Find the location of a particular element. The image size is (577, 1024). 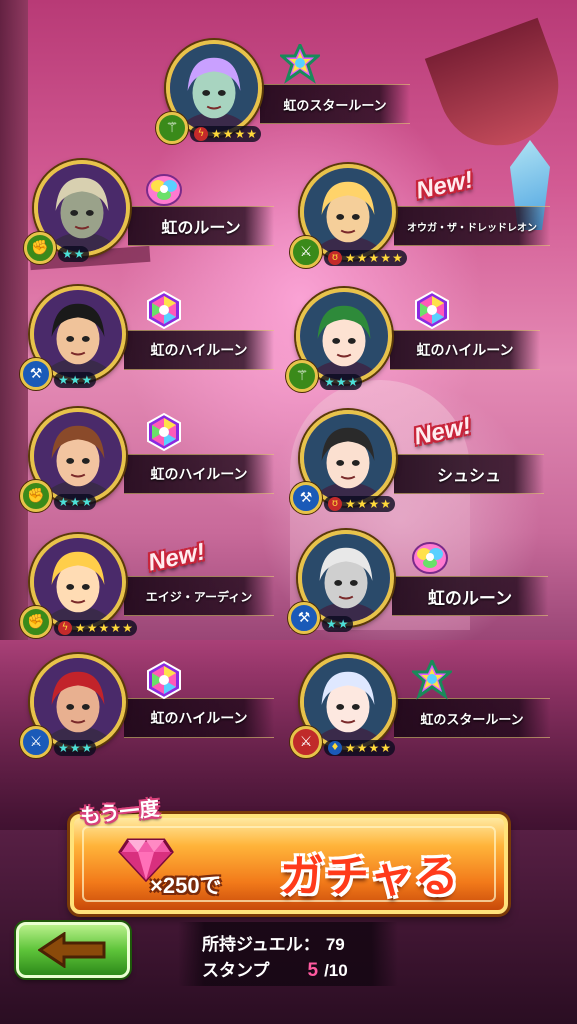

stamp-row: スタンプ 5 /10 is located at coordinates (275, 969).